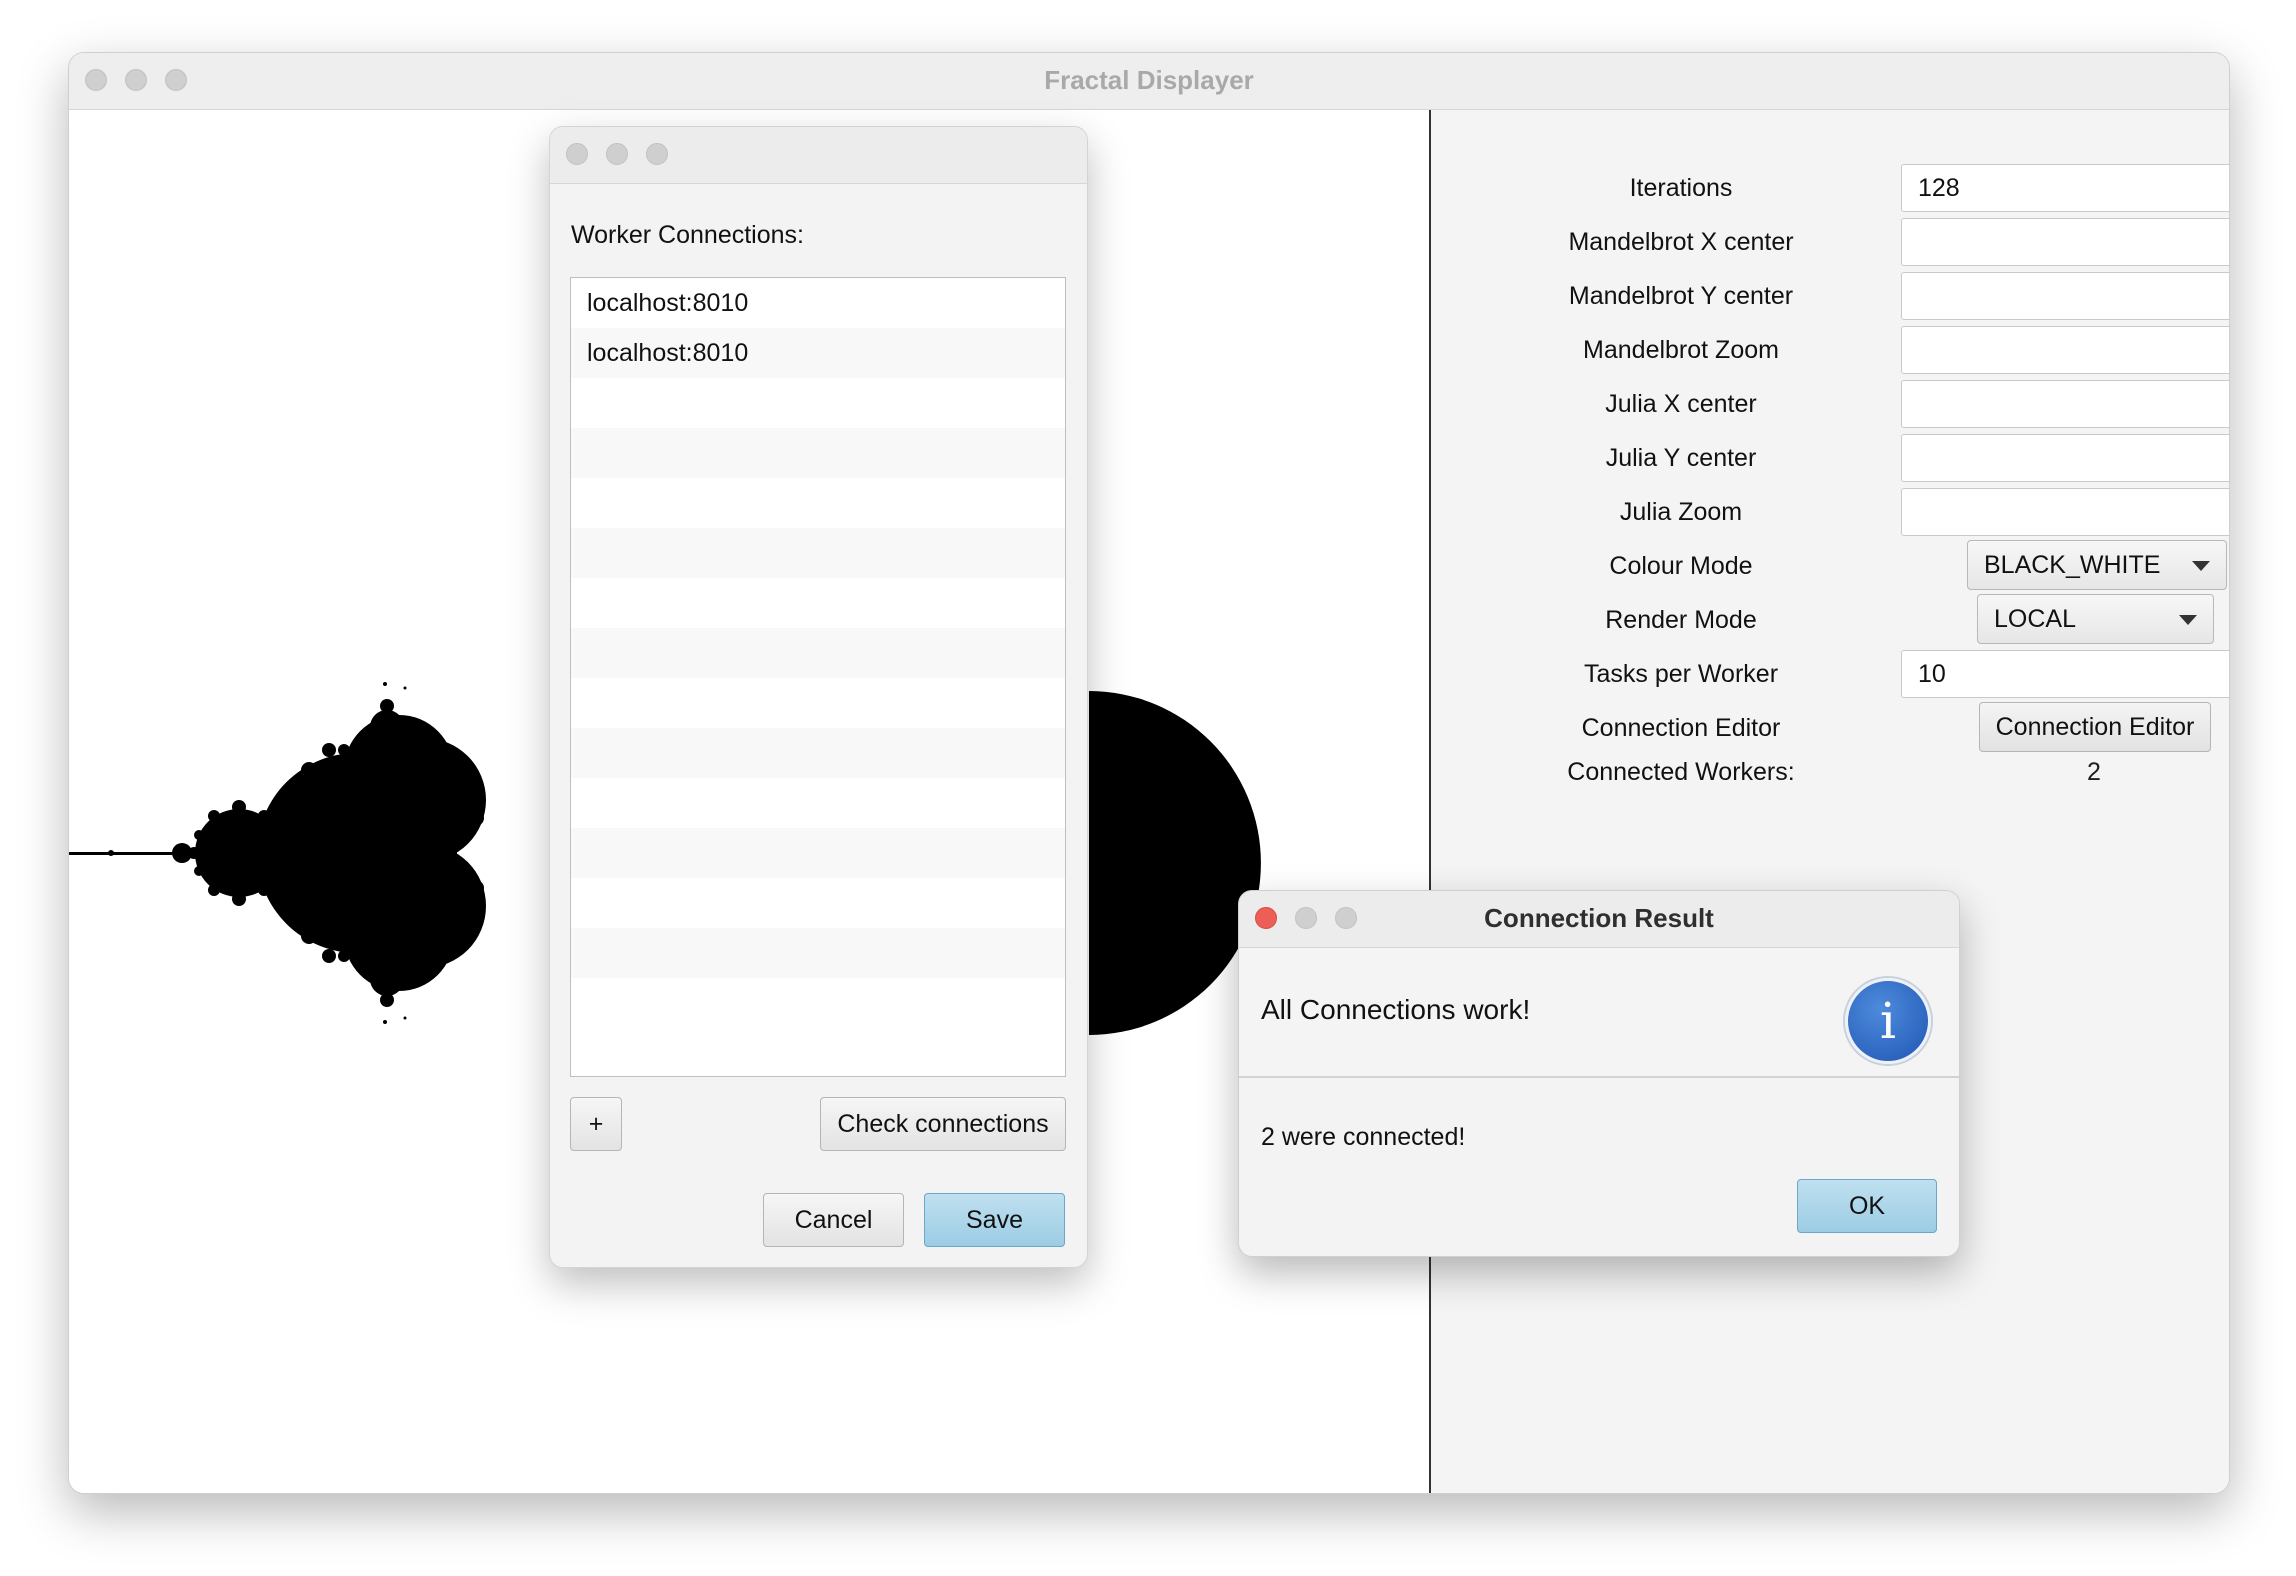 This screenshot has width=2296, height=1576. What do you see at coordinates (833, 1220) in the screenshot?
I see `cancel-button: Cancel` at bounding box center [833, 1220].